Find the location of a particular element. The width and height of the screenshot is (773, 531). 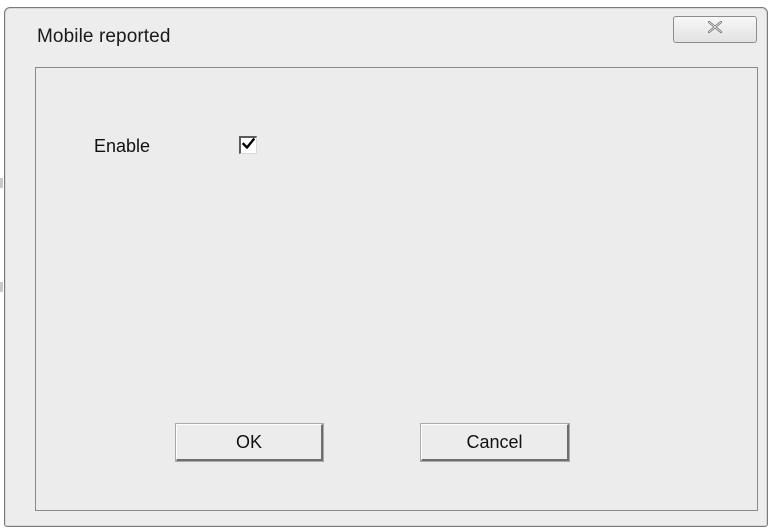

checkmark-icon is located at coordinates (248, 146).